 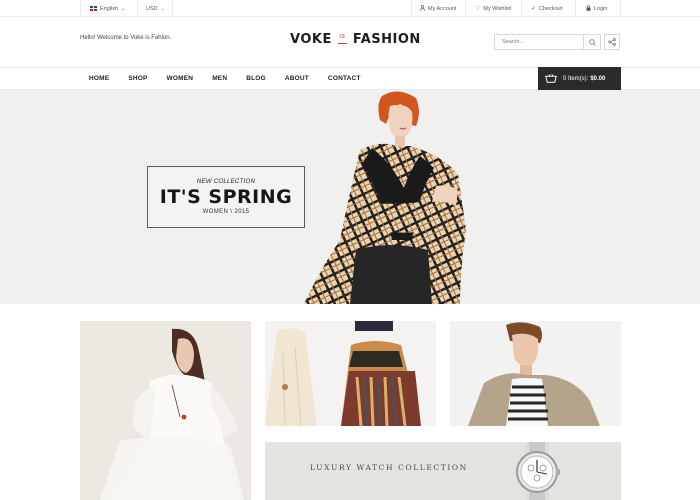 I want to click on men-collection-tile, so click(x=535, y=373).